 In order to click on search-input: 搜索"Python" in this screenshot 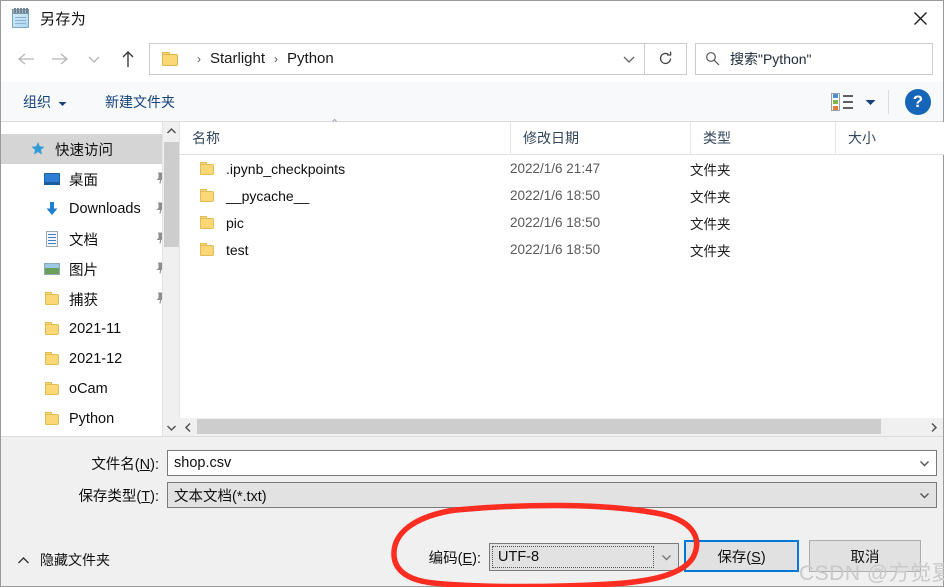, I will do `click(771, 59)`.